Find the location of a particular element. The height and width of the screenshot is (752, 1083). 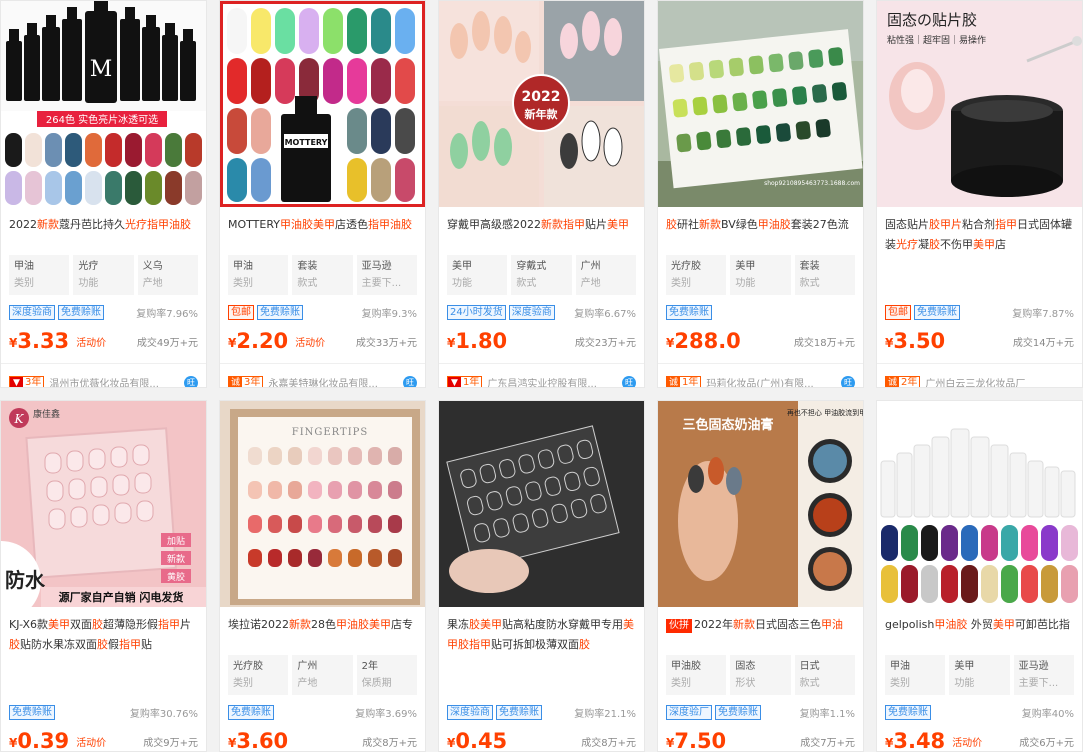

svg-text: 黄胶 is located at coordinates (176, 577).